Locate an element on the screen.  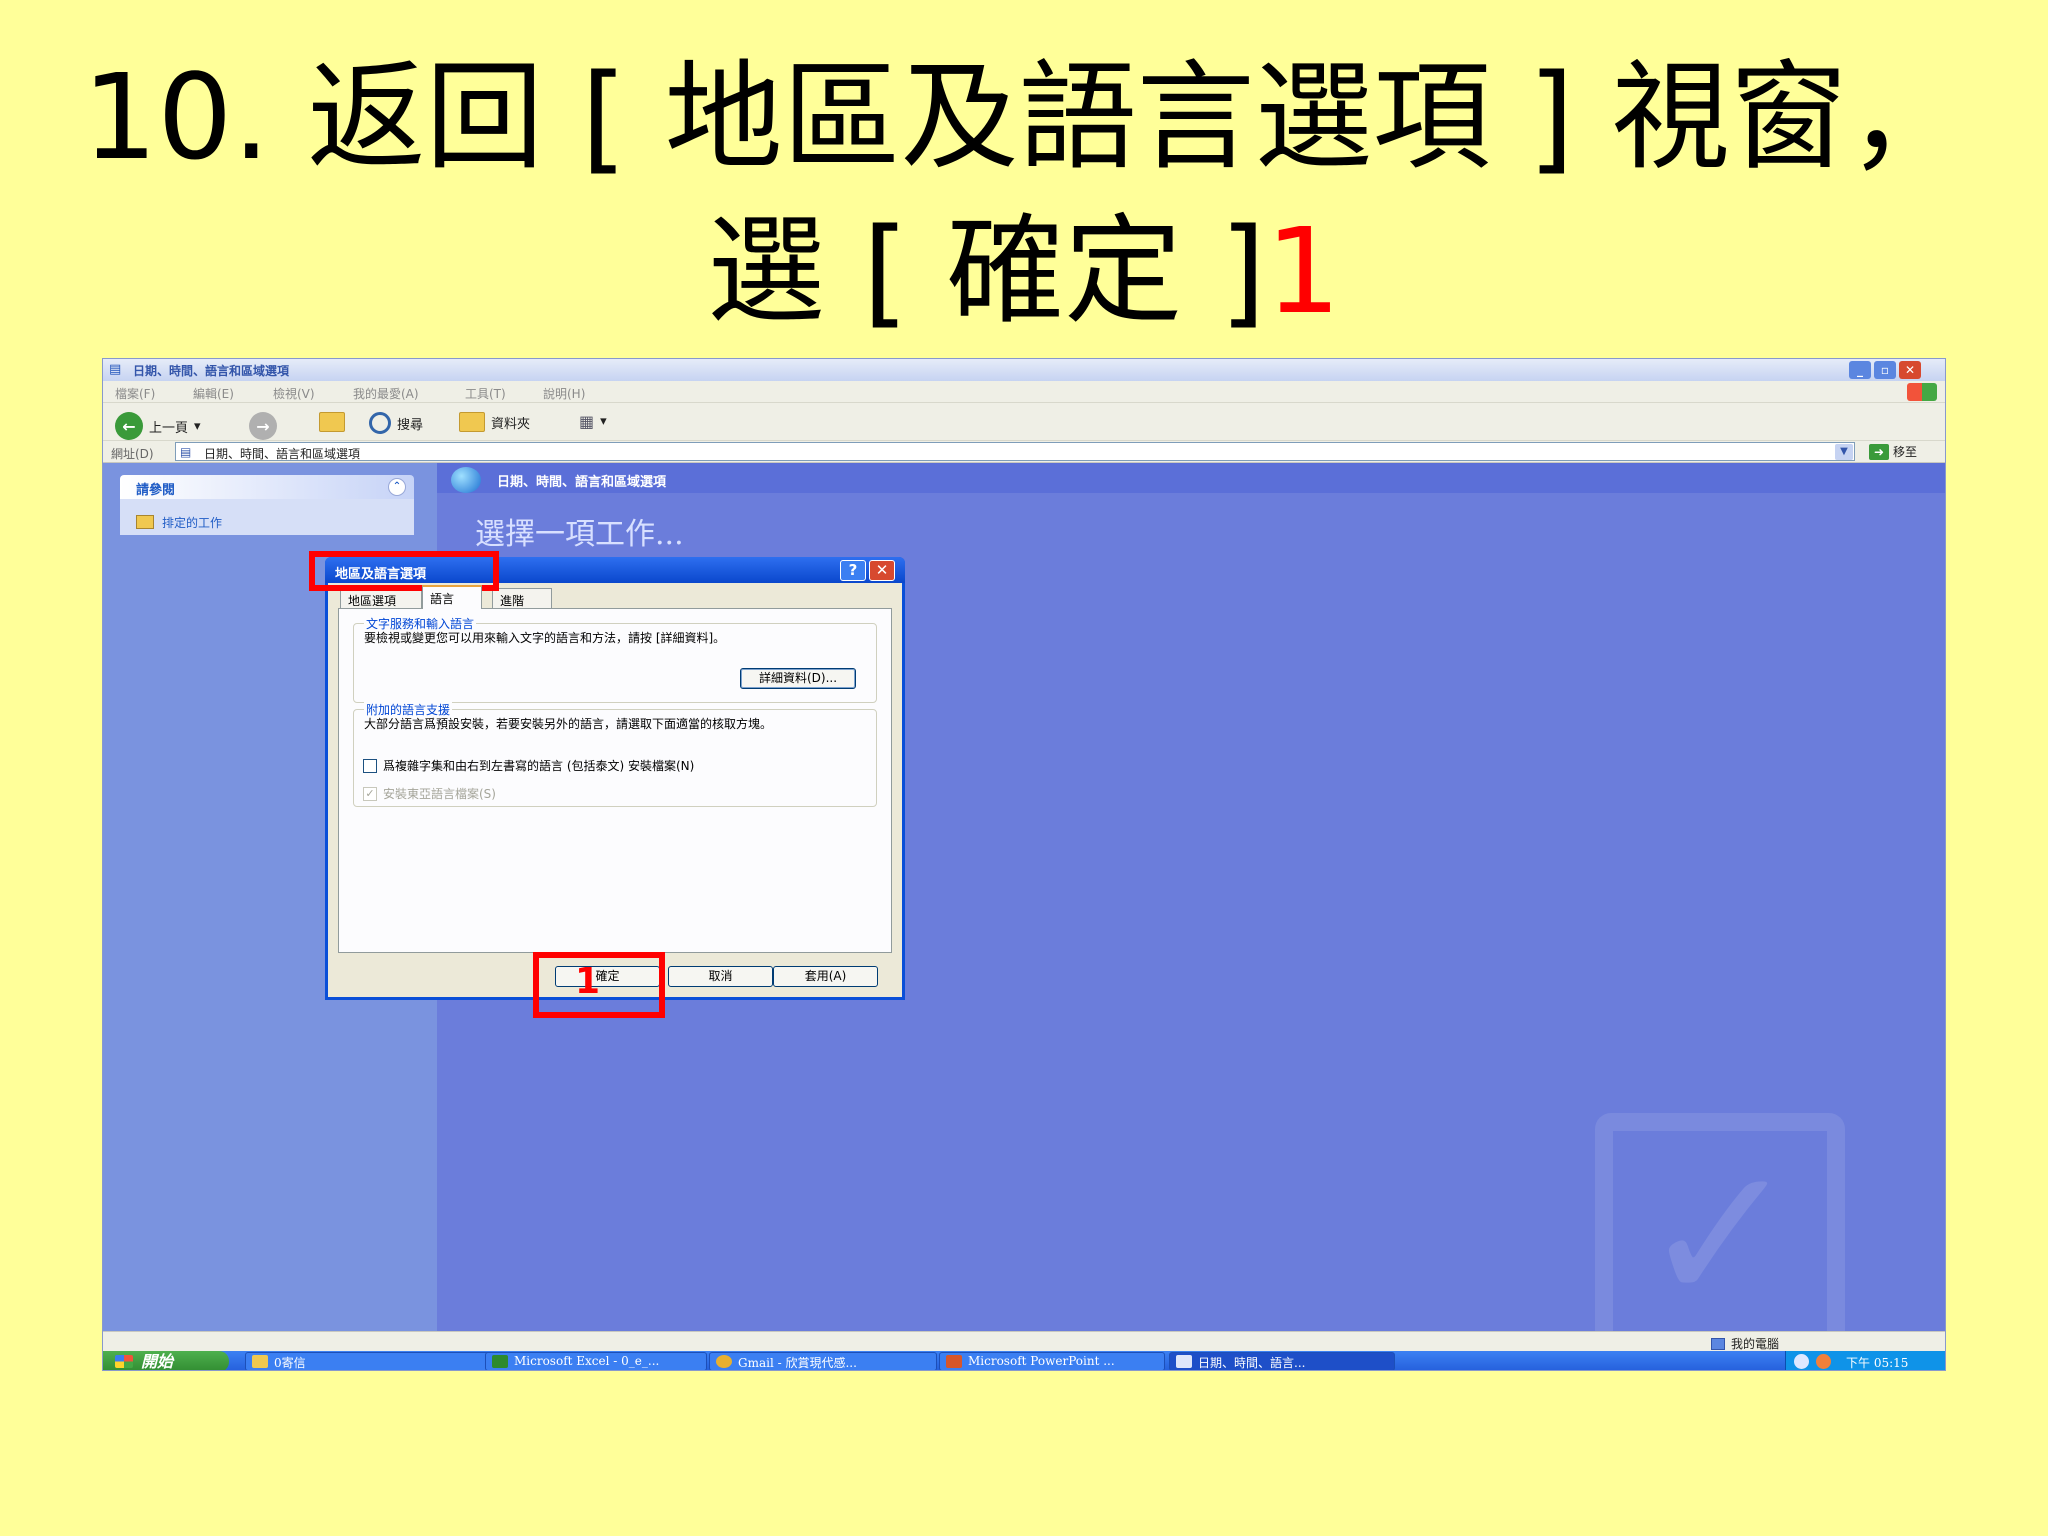
menu-view: 檢視(V) is located at coordinates (294, 393).